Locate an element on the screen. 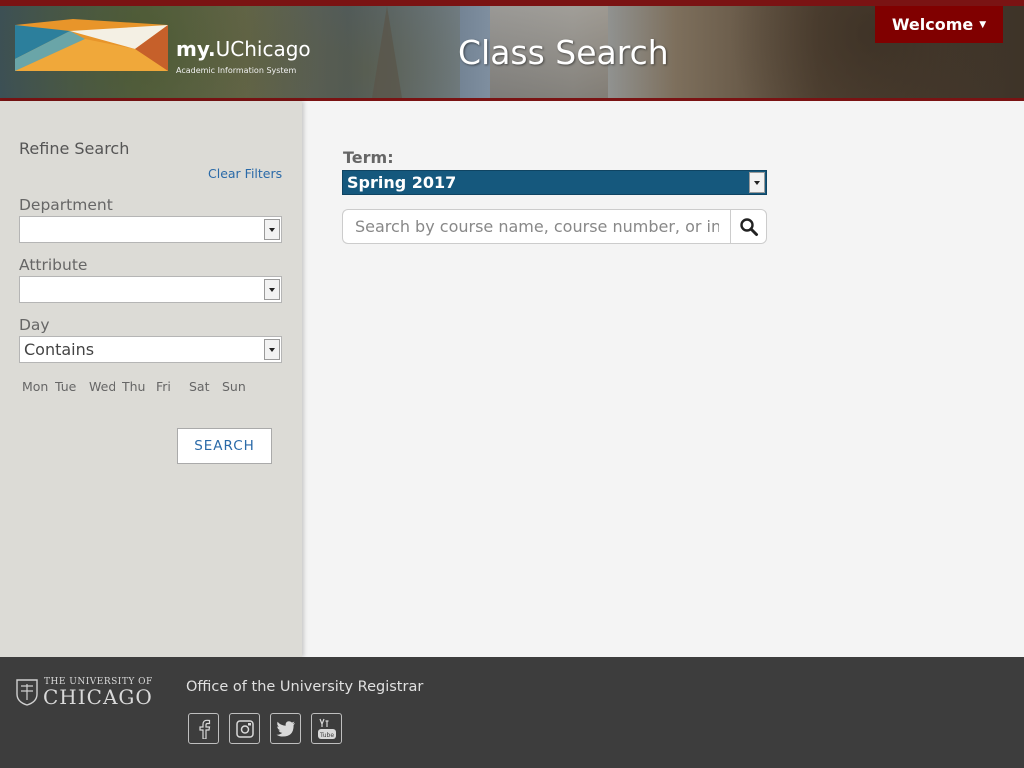 This screenshot has width=1024, height=768. page-title: Class Search is located at coordinates (563, 52).